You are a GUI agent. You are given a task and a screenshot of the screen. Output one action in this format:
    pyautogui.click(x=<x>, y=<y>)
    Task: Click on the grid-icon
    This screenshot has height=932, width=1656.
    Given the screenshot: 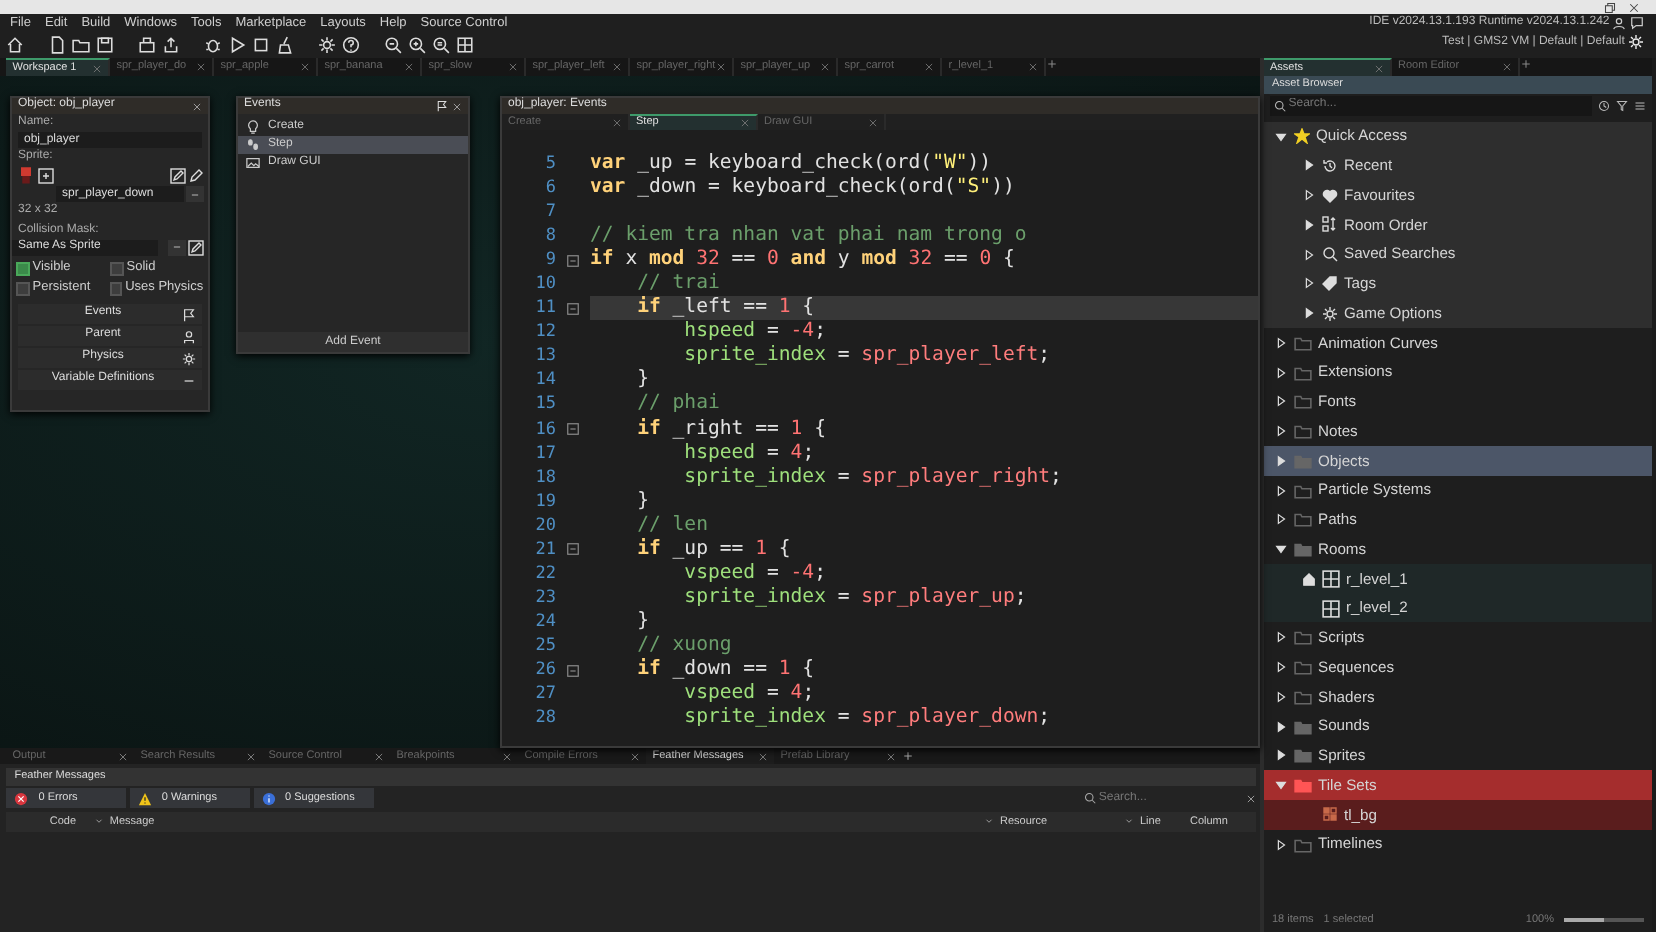 What is the action you would take?
    pyautogui.click(x=465, y=45)
    